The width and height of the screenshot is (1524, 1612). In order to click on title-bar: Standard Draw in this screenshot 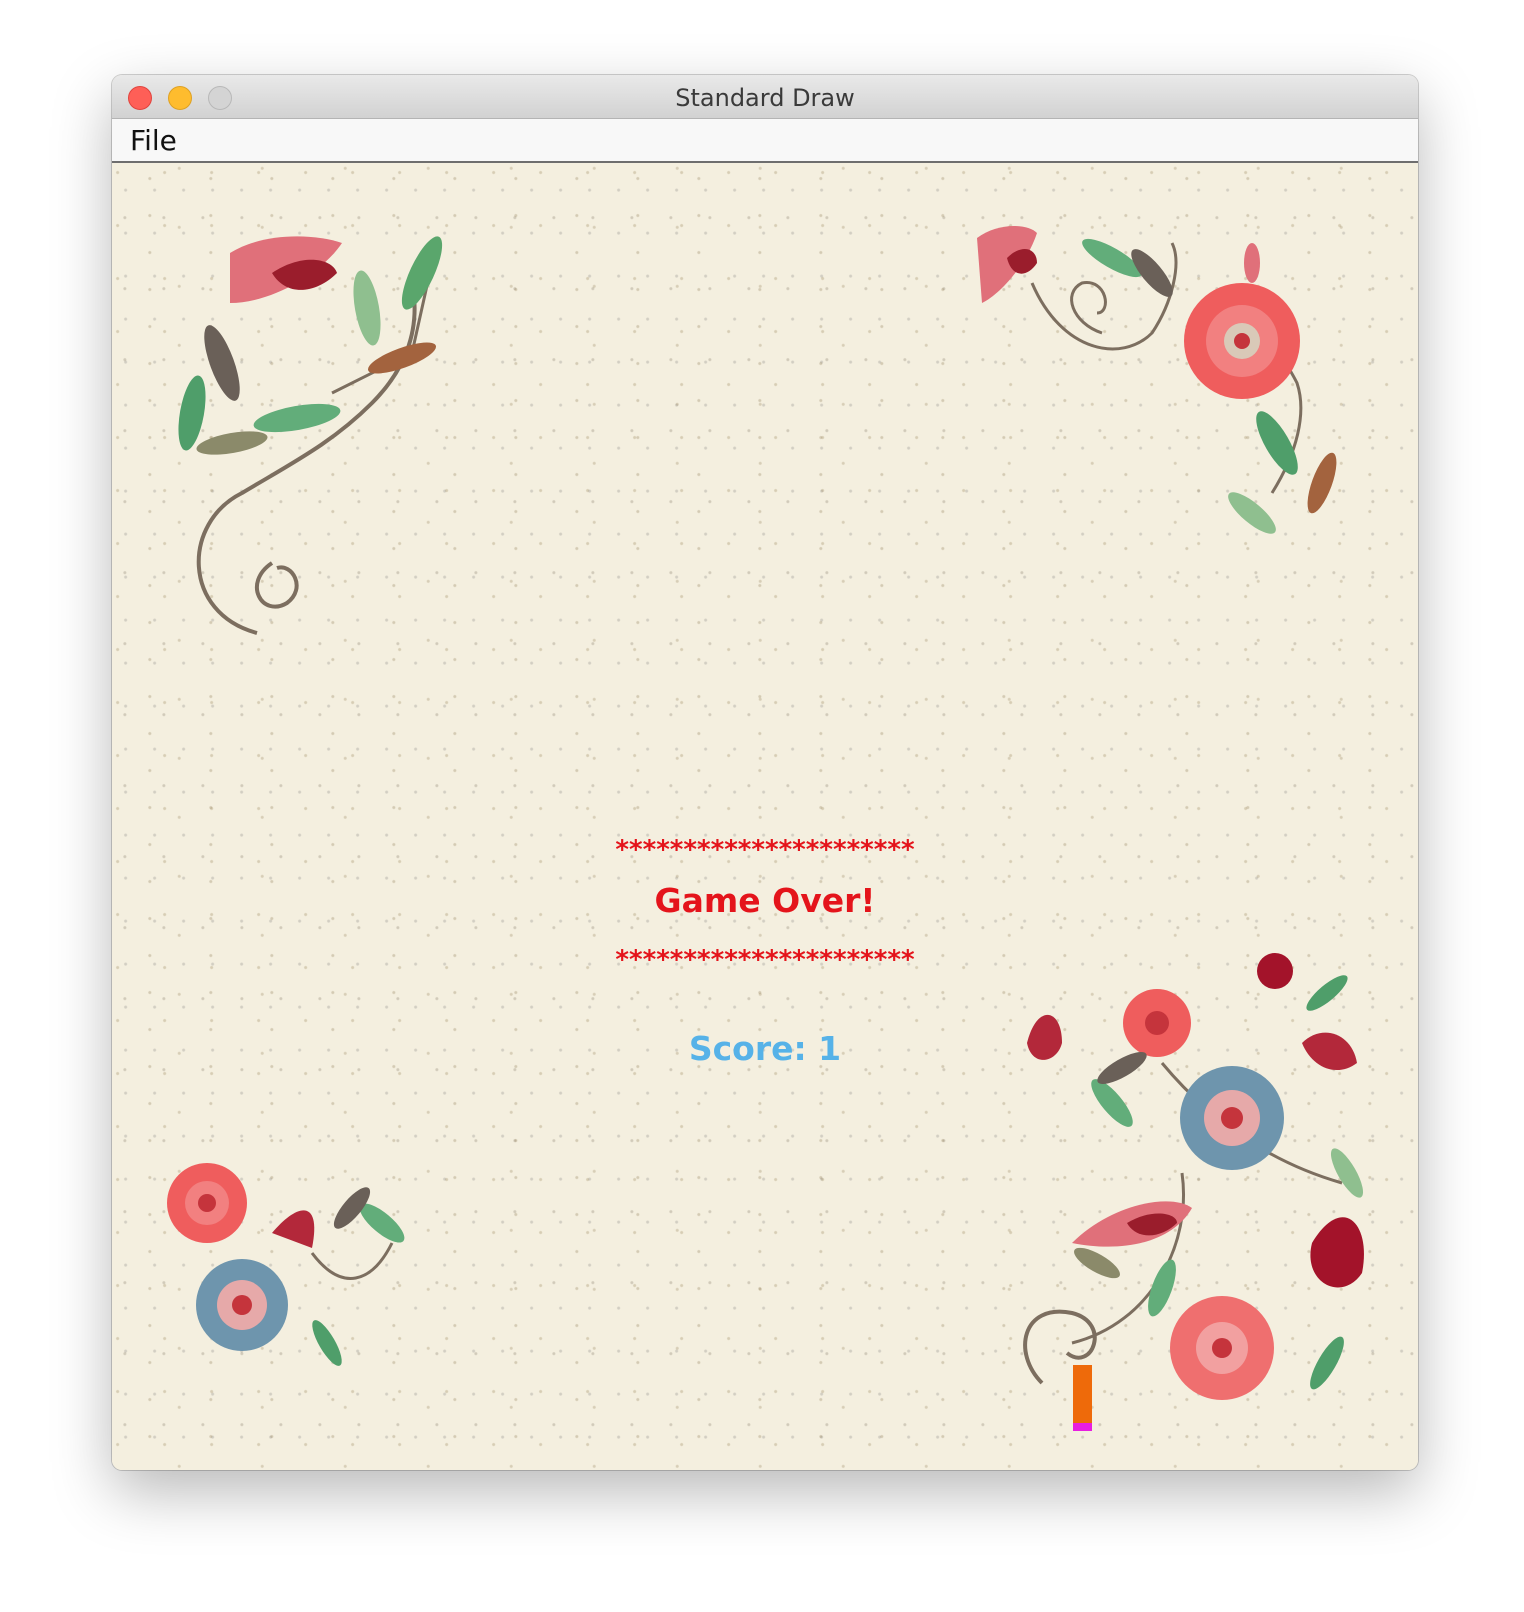, I will do `click(765, 97)`.